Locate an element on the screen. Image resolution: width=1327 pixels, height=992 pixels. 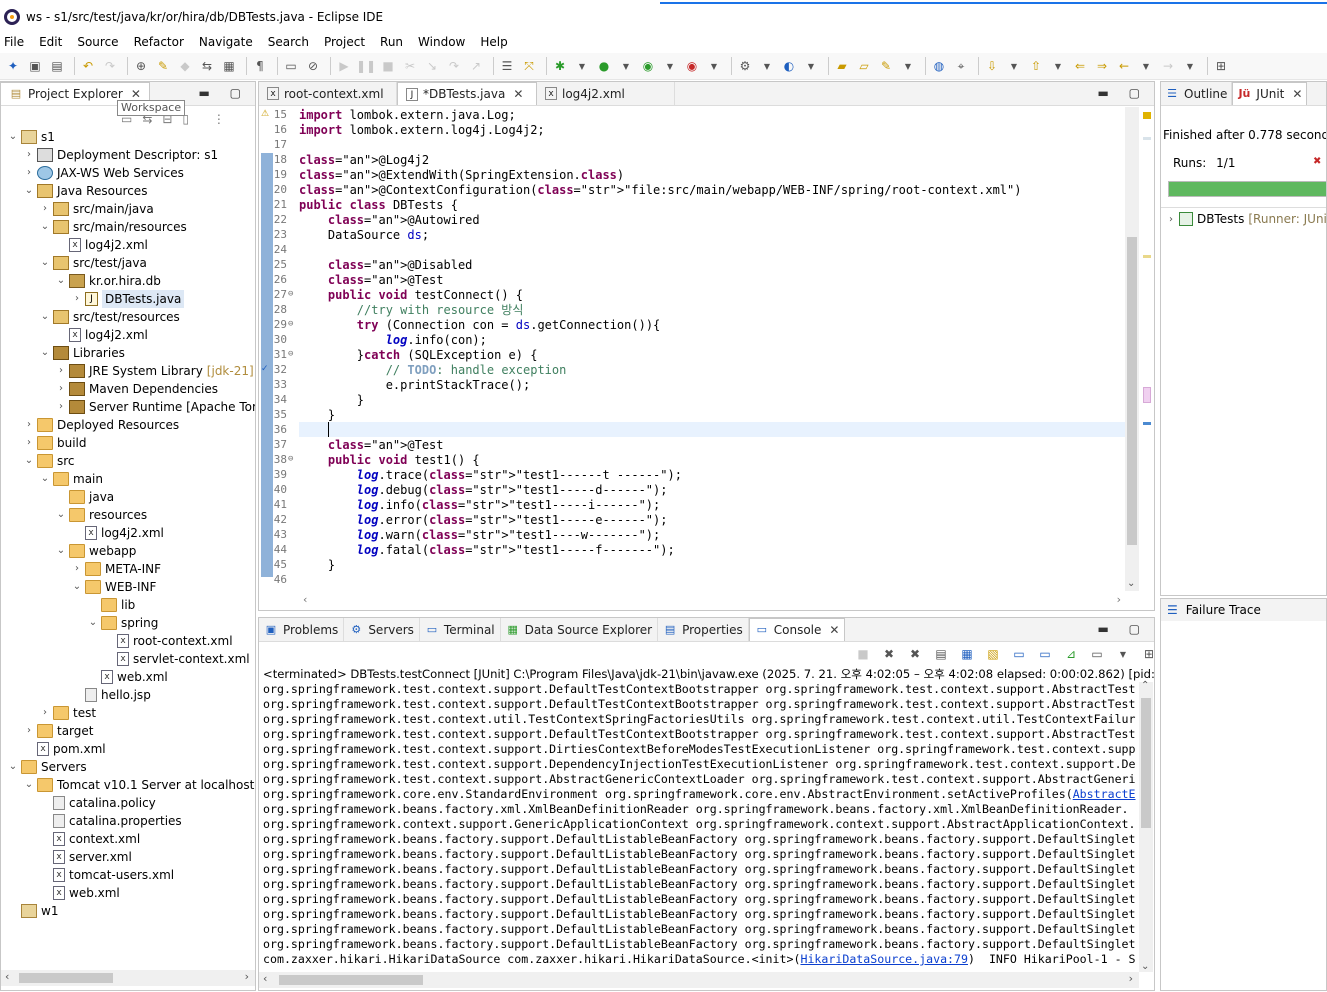
coverage-icon: ◉ is located at coordinates (648, 66).